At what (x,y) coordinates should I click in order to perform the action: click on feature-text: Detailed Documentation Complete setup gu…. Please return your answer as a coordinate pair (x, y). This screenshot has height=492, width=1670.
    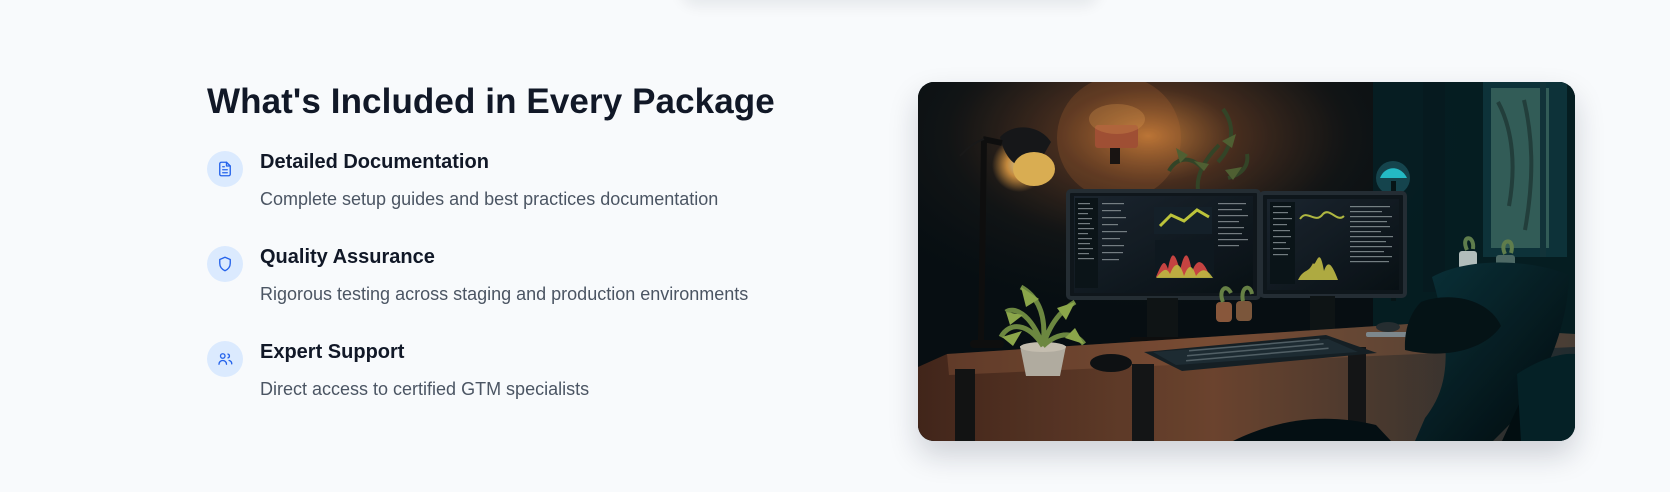
    Looking at the image, I should click on (550, 180).